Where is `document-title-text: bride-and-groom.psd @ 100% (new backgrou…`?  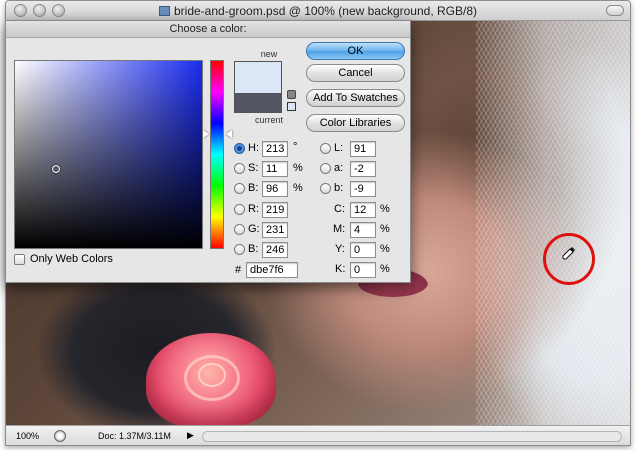
document-title-text: bride-and-groom.psd @ 100% (new backgrou… is located at coordinates (325, 11).